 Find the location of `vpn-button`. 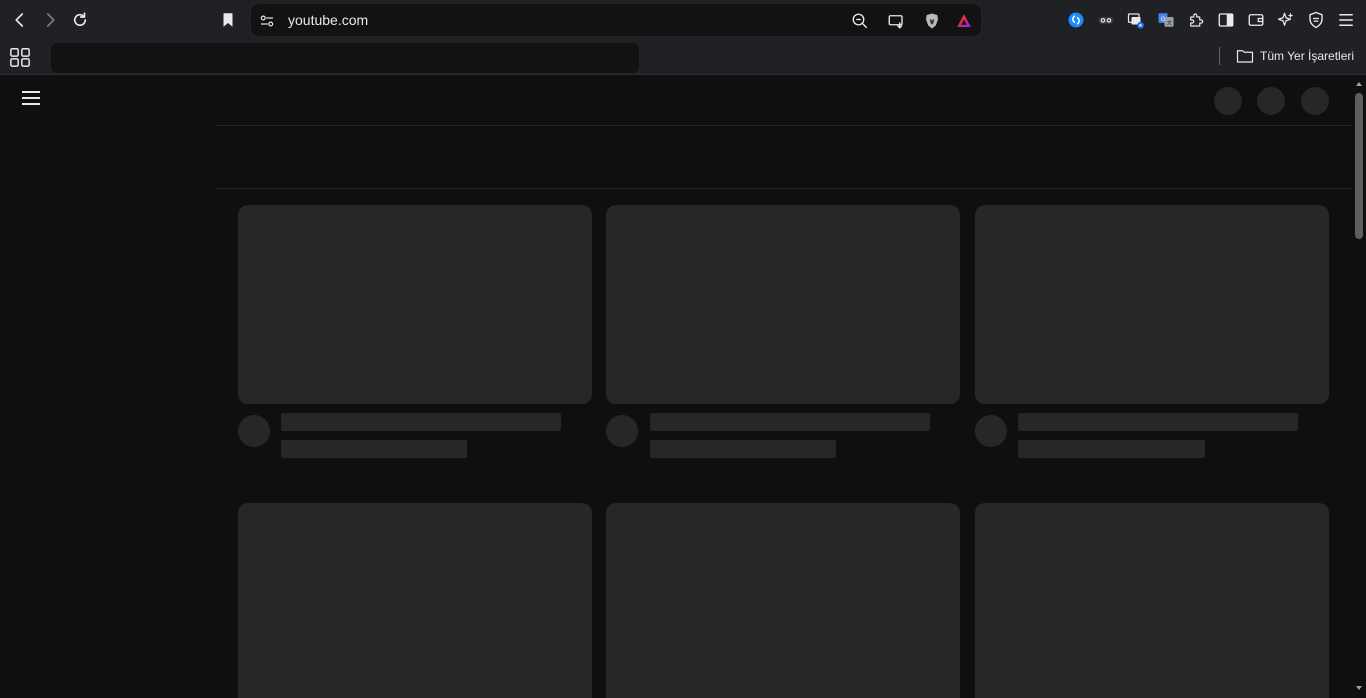

vpn-button is located at coordinates (1316, 20).